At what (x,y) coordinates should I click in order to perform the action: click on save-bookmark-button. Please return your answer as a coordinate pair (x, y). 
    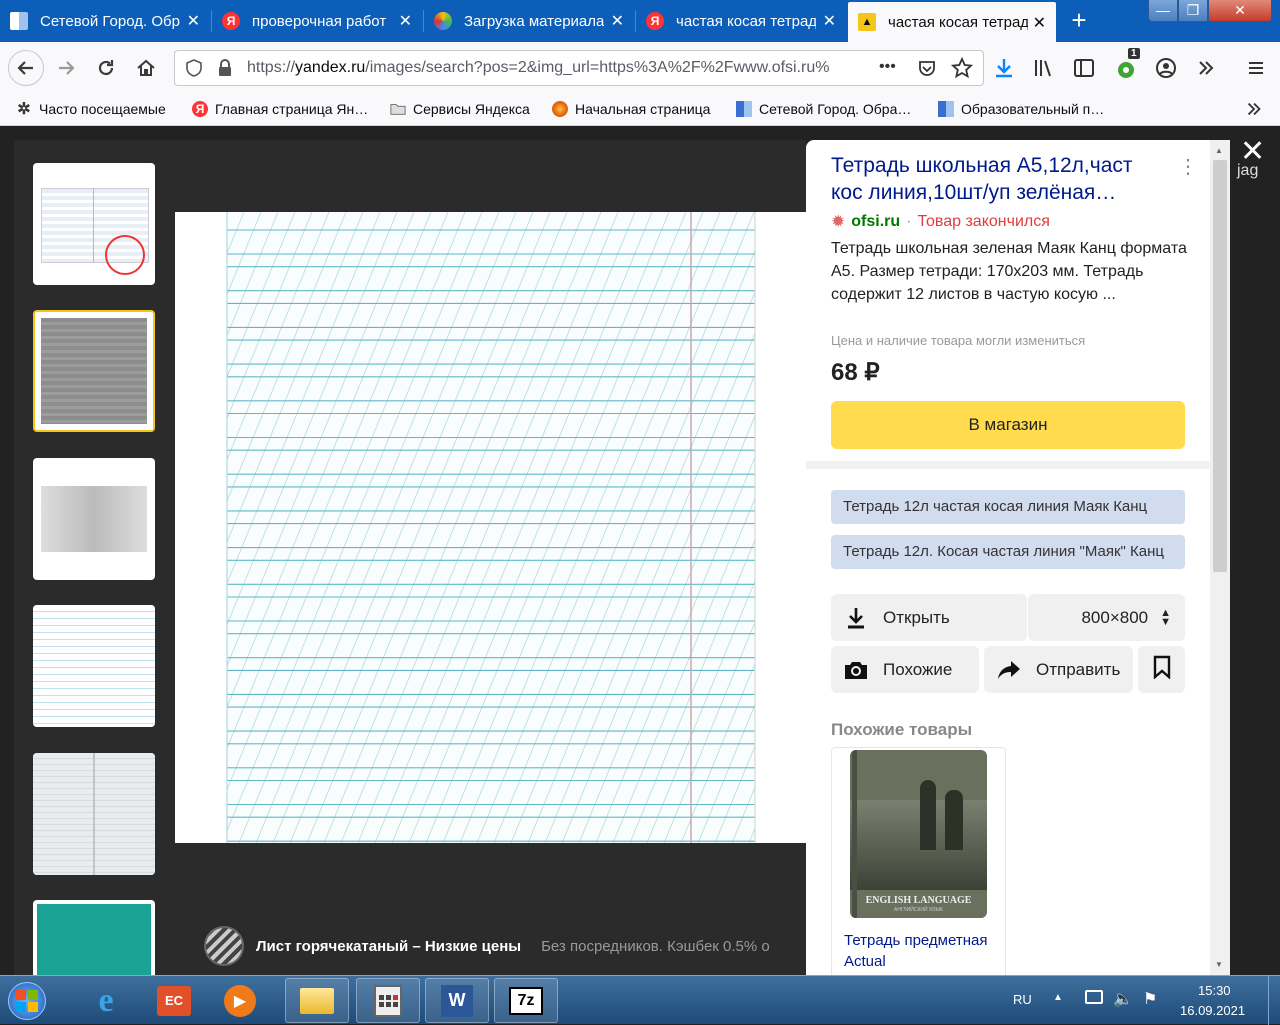
    Looking at the image, I should click on (1161, 669).